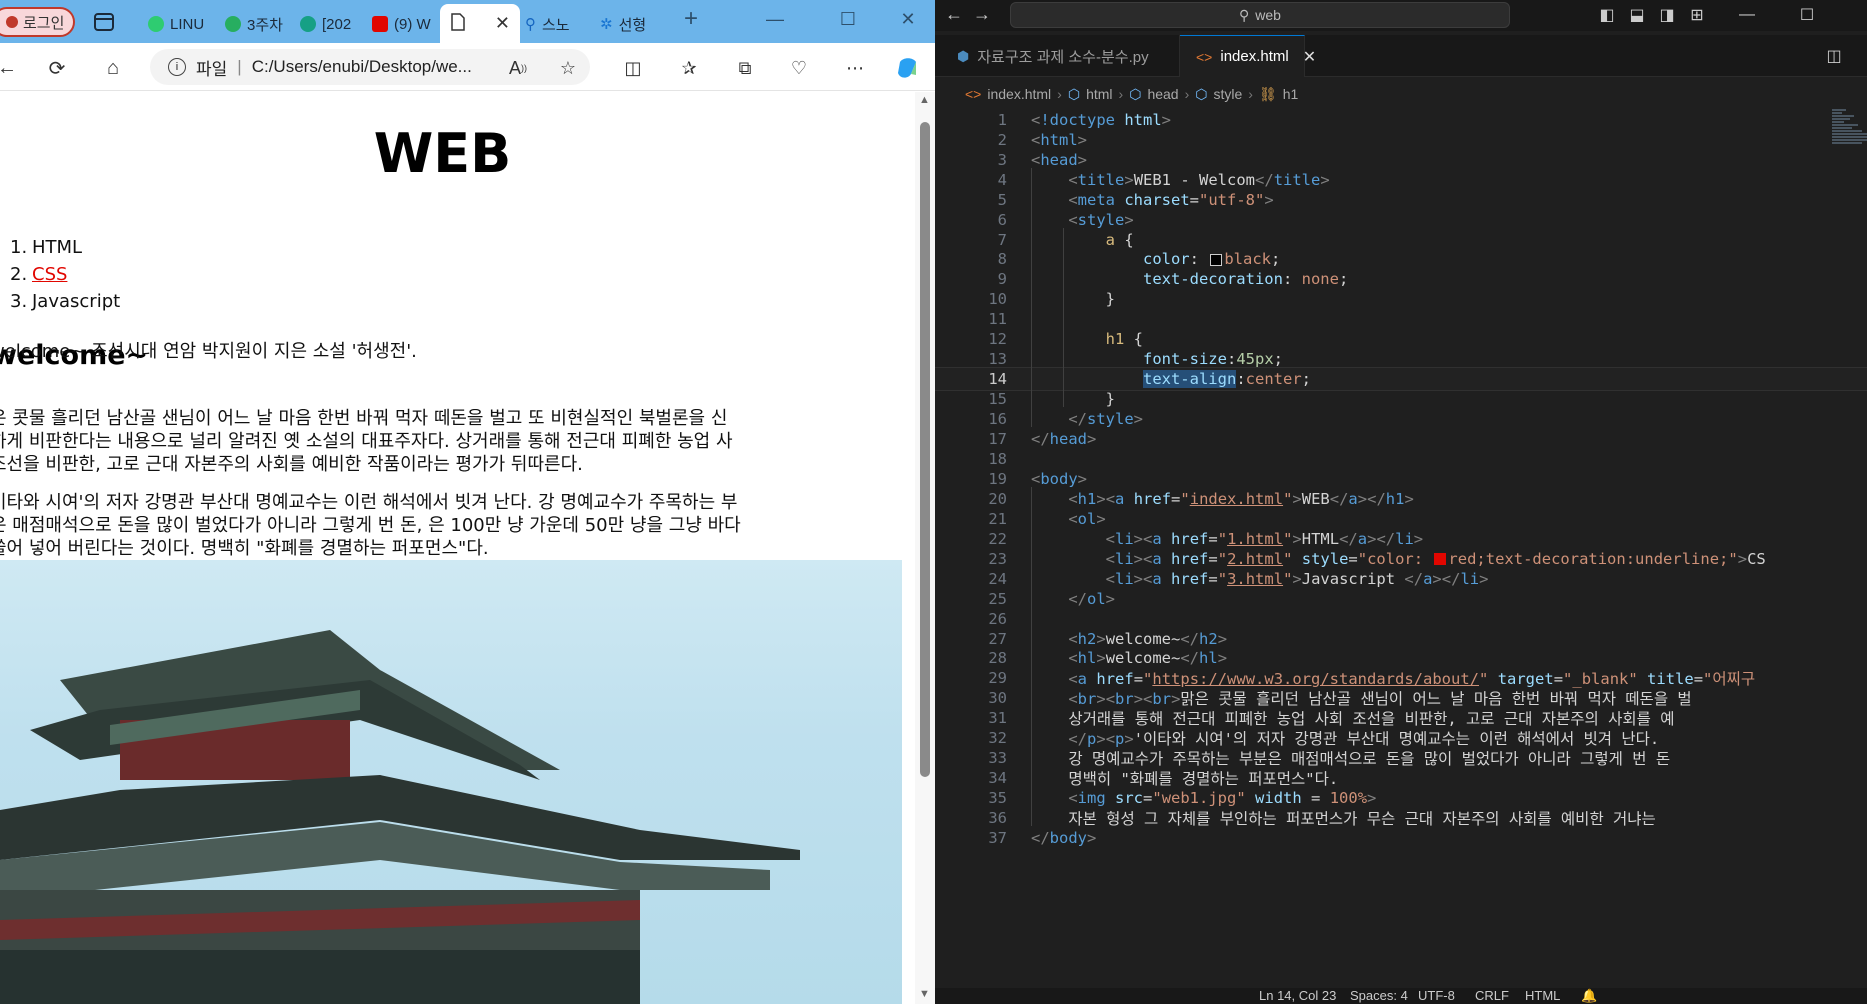  I want to click on line-number: 27, so click(997, 638).